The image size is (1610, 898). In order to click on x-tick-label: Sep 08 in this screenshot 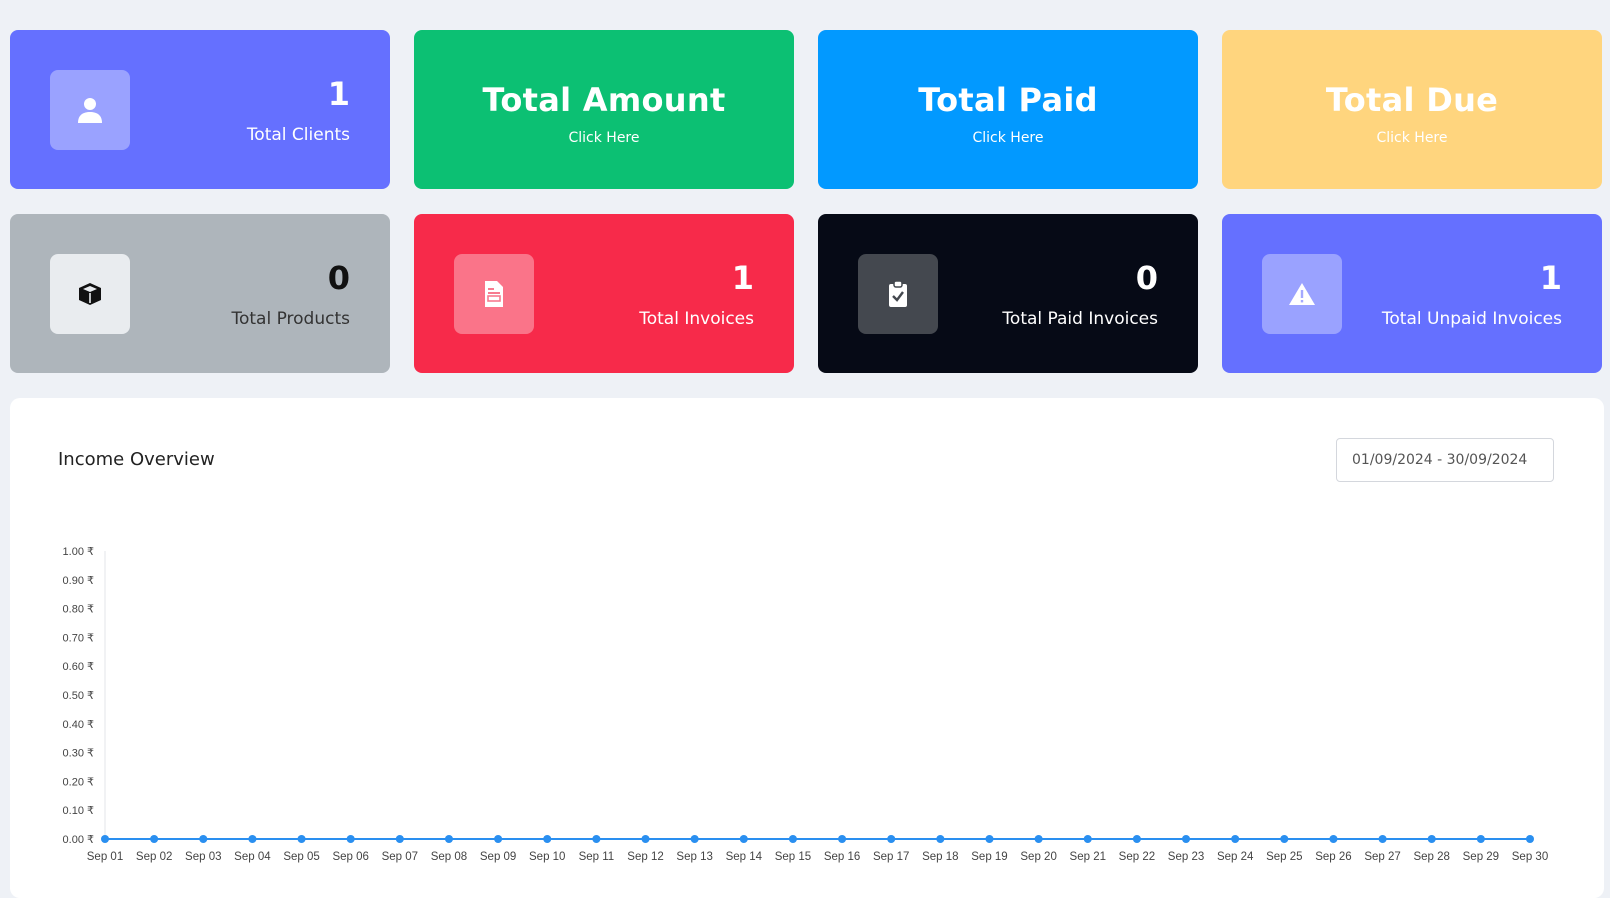, I will do `click(449, 857)`.